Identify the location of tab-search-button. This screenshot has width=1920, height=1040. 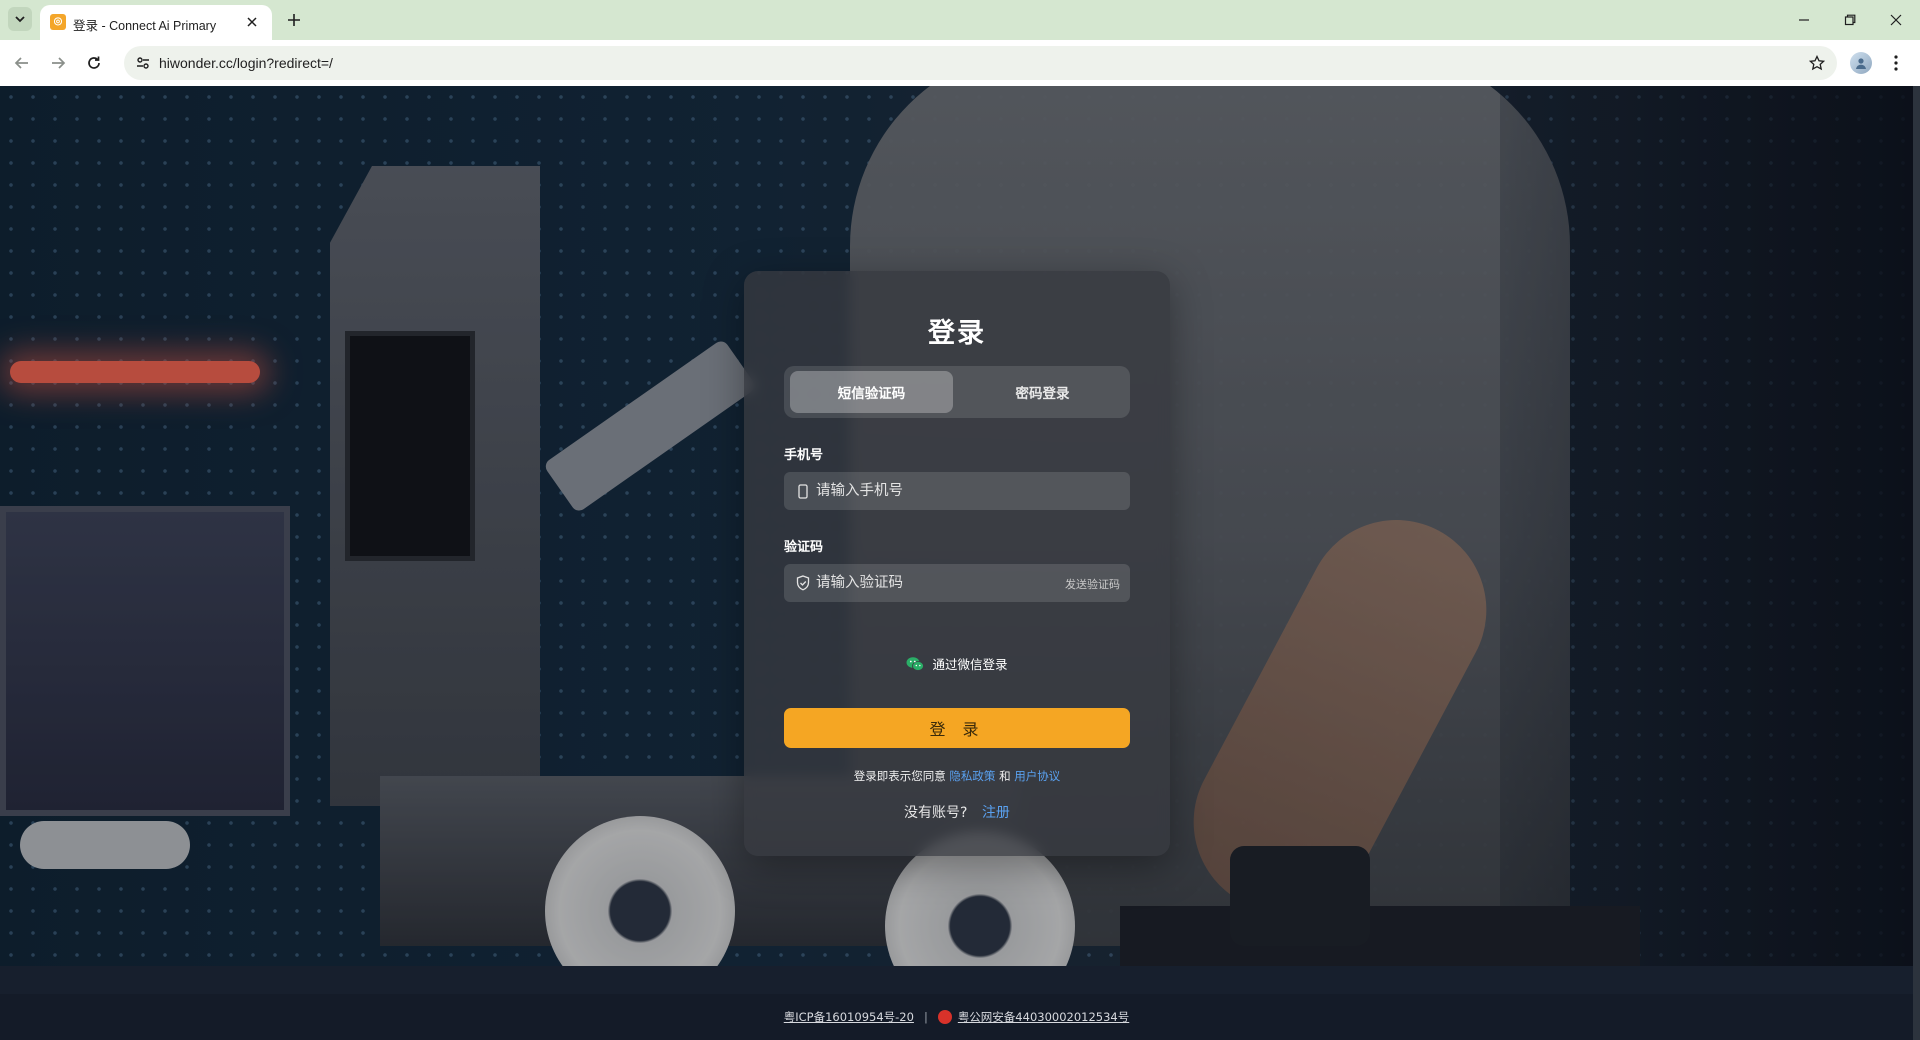
(20, 19).